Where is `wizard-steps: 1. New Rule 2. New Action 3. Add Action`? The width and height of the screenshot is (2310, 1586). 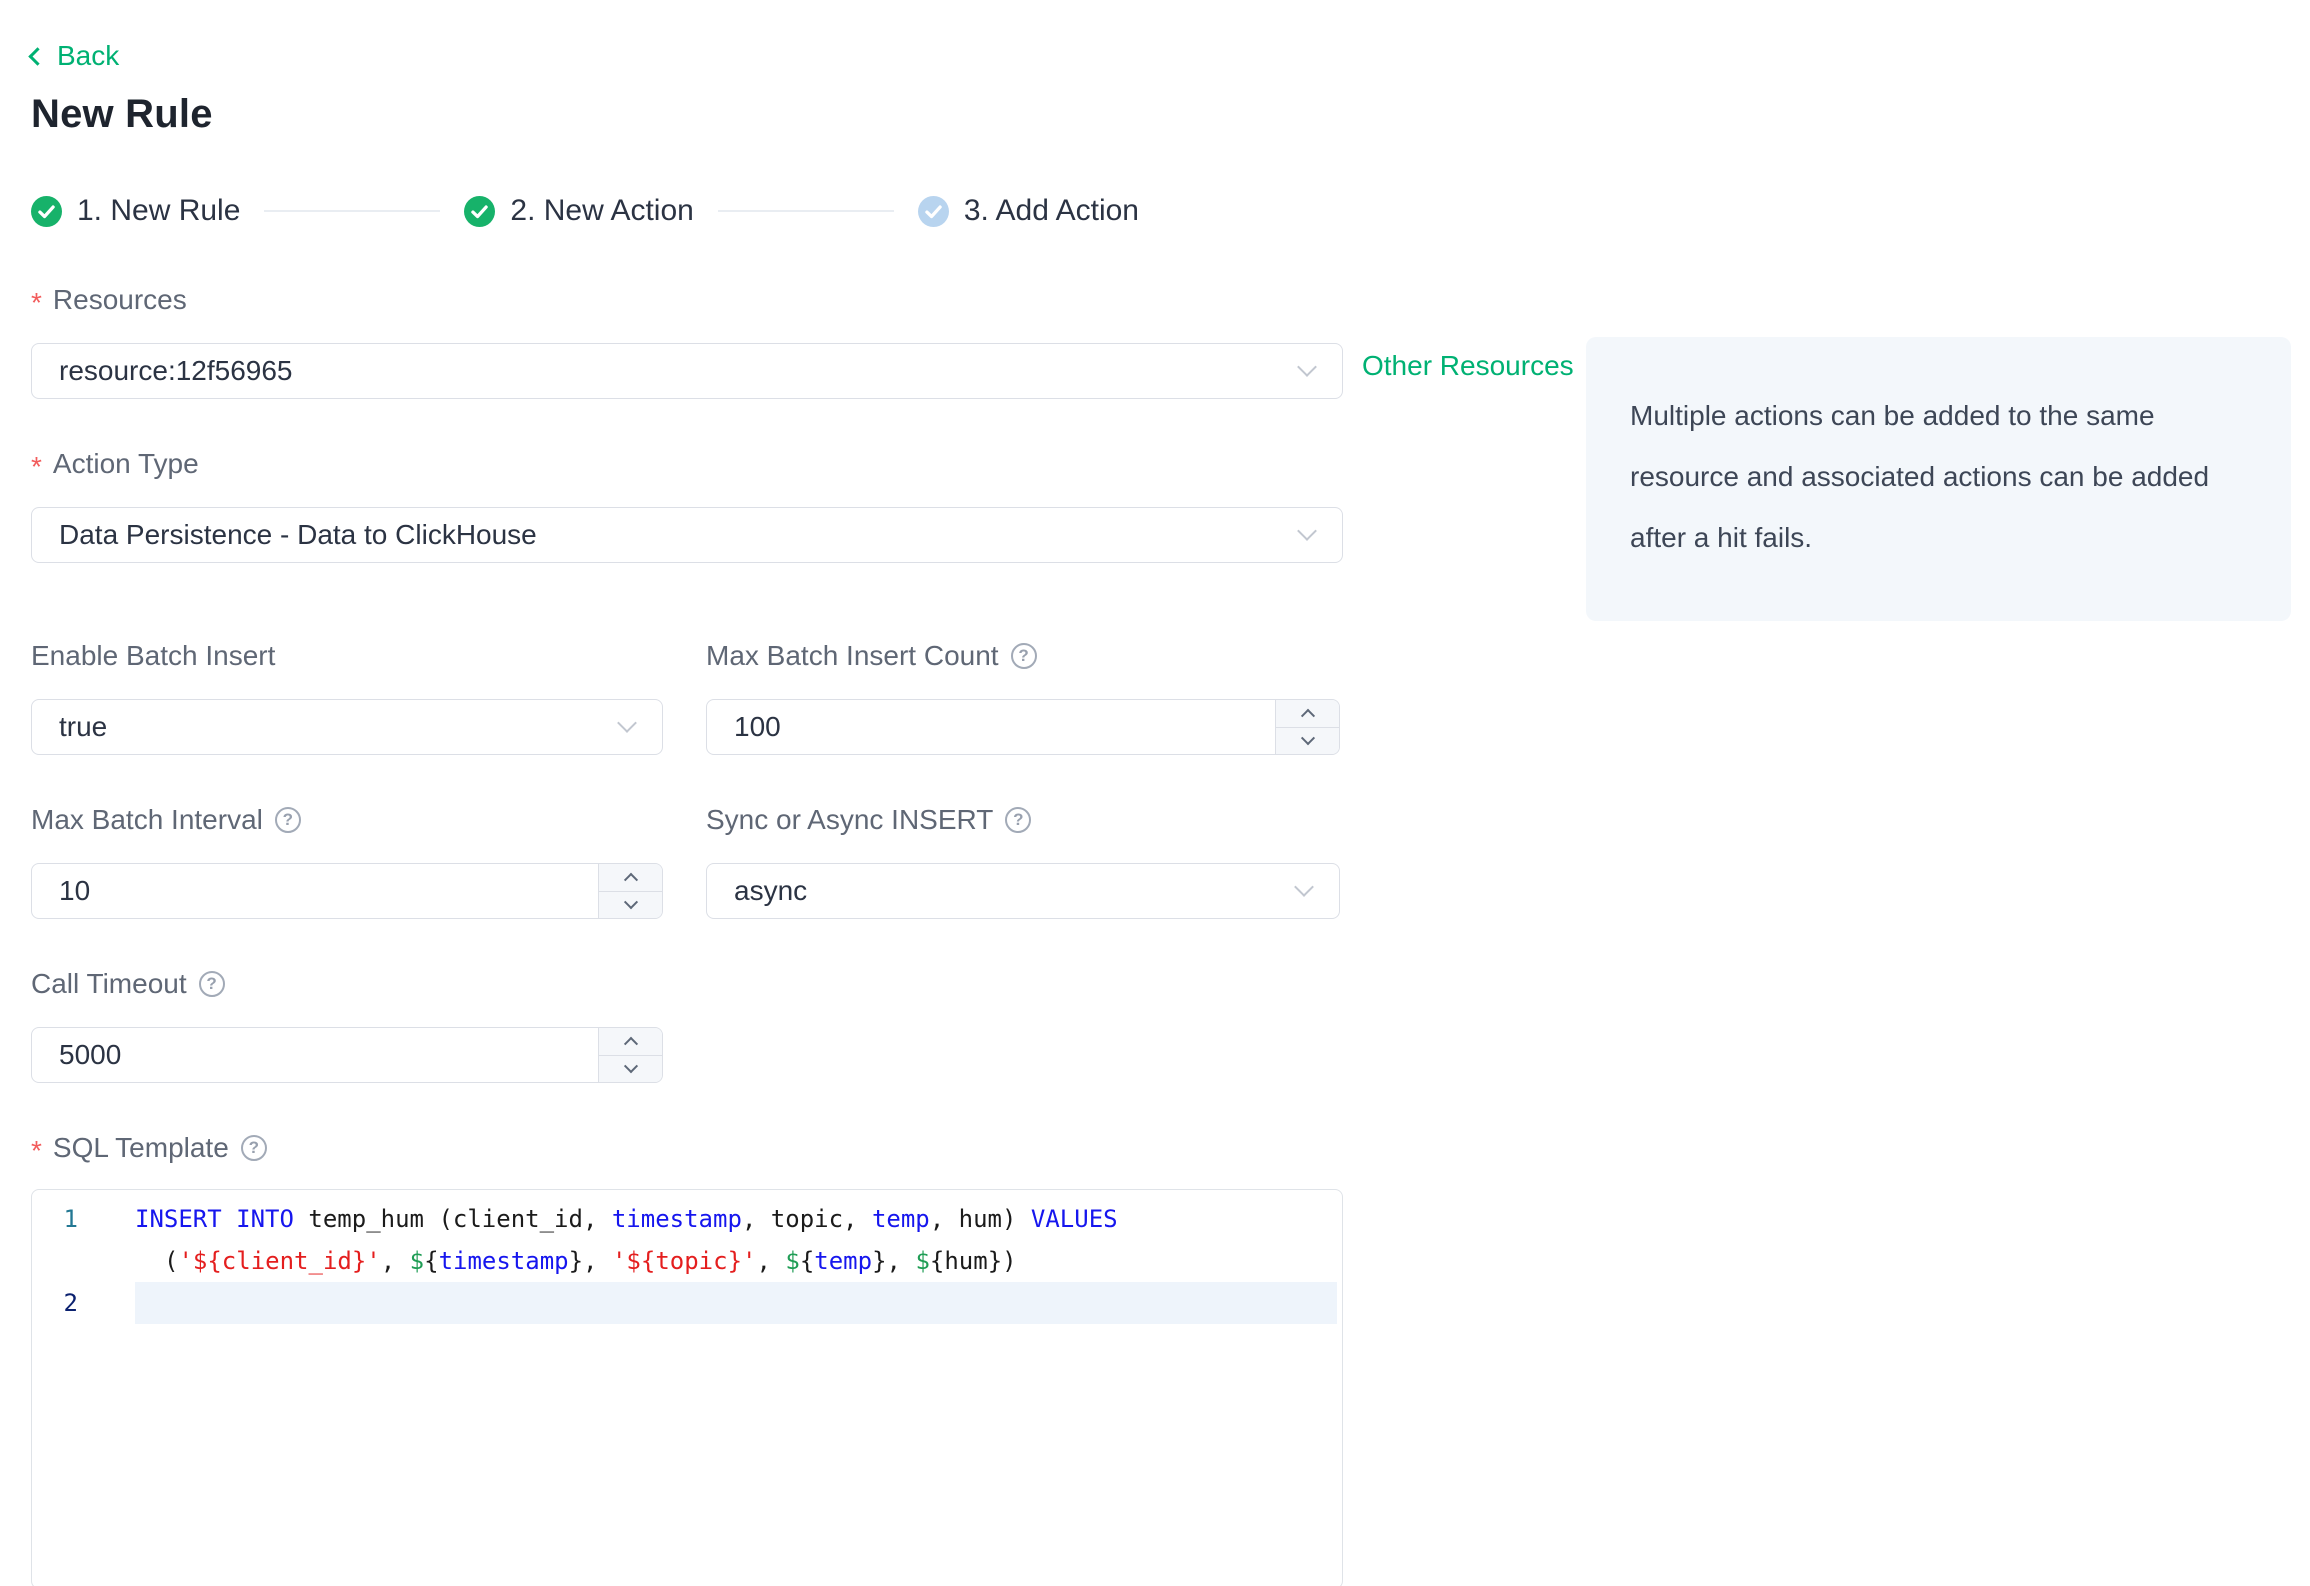
wizard-steps: 1. New Rule 2. New Action 3. Add Action is located at coordinates (687, 211).